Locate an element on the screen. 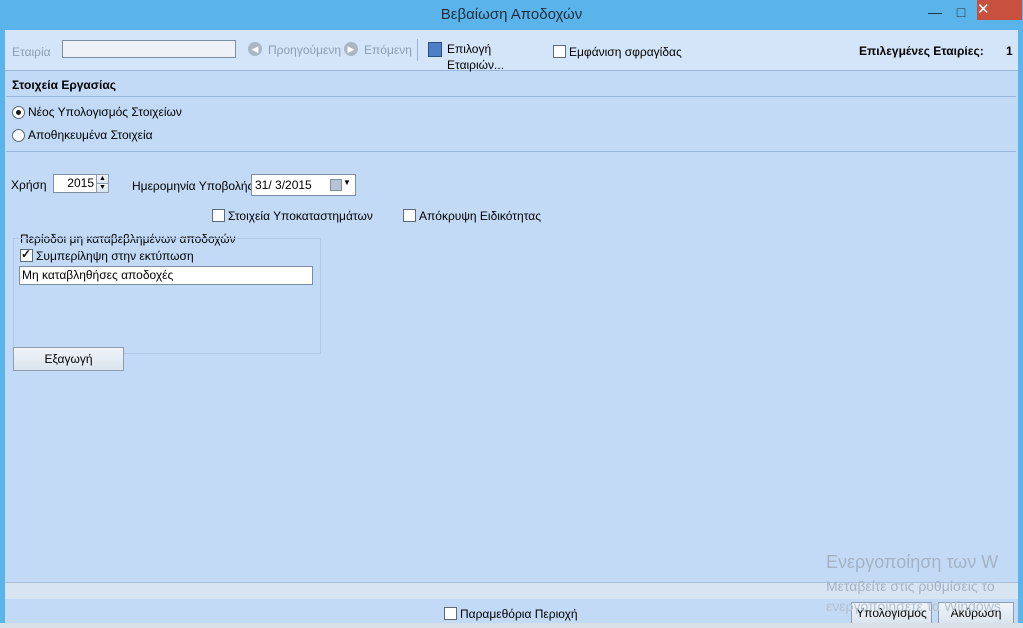 Image resolution: width=1023 pixels, height=628 pixels. new-calculation-radio is located at coordinates (18, 112).